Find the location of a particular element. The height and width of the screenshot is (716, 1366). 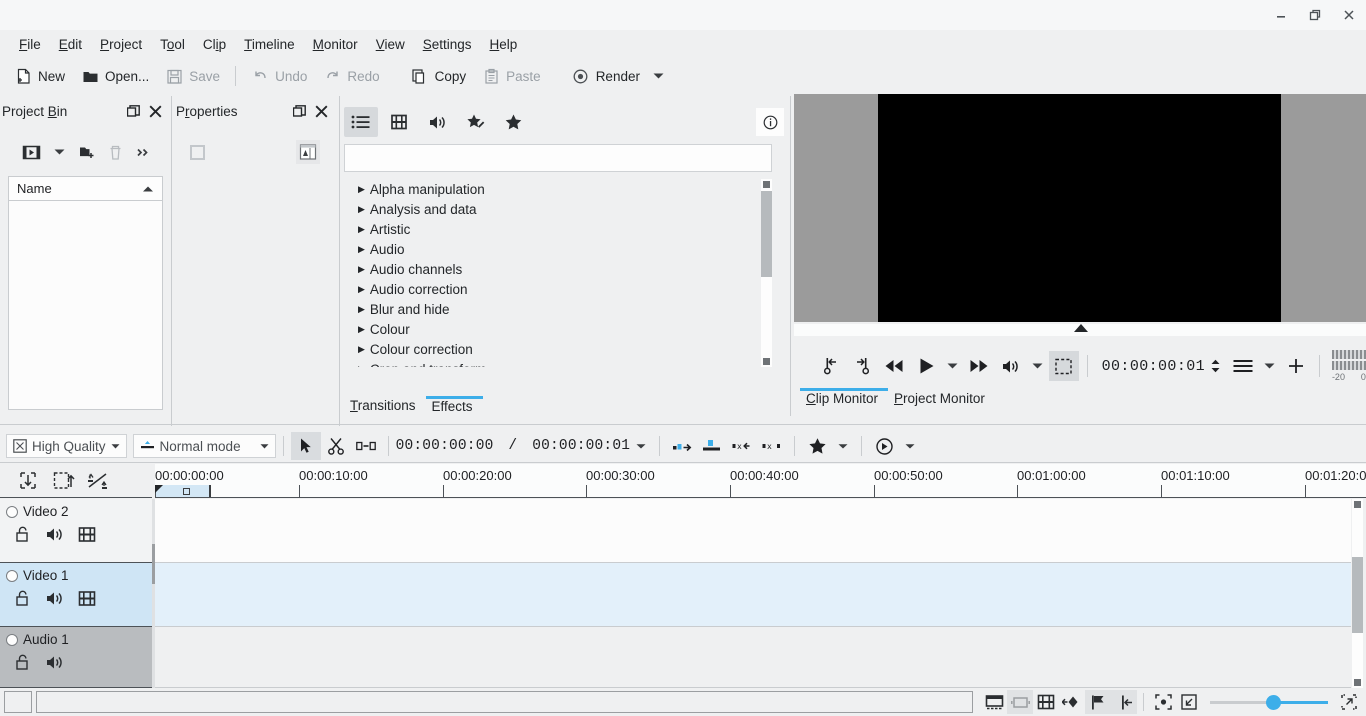

effects-category-row: ▶ Audio is located at coordinates (558, 249).